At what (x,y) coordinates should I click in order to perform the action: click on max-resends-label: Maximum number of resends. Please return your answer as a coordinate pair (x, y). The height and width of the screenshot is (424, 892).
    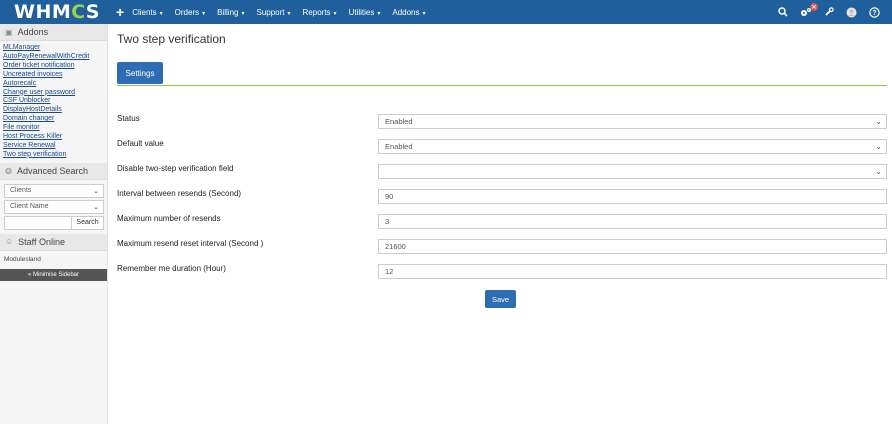
    Looking at the image, I should click on (169, 218).